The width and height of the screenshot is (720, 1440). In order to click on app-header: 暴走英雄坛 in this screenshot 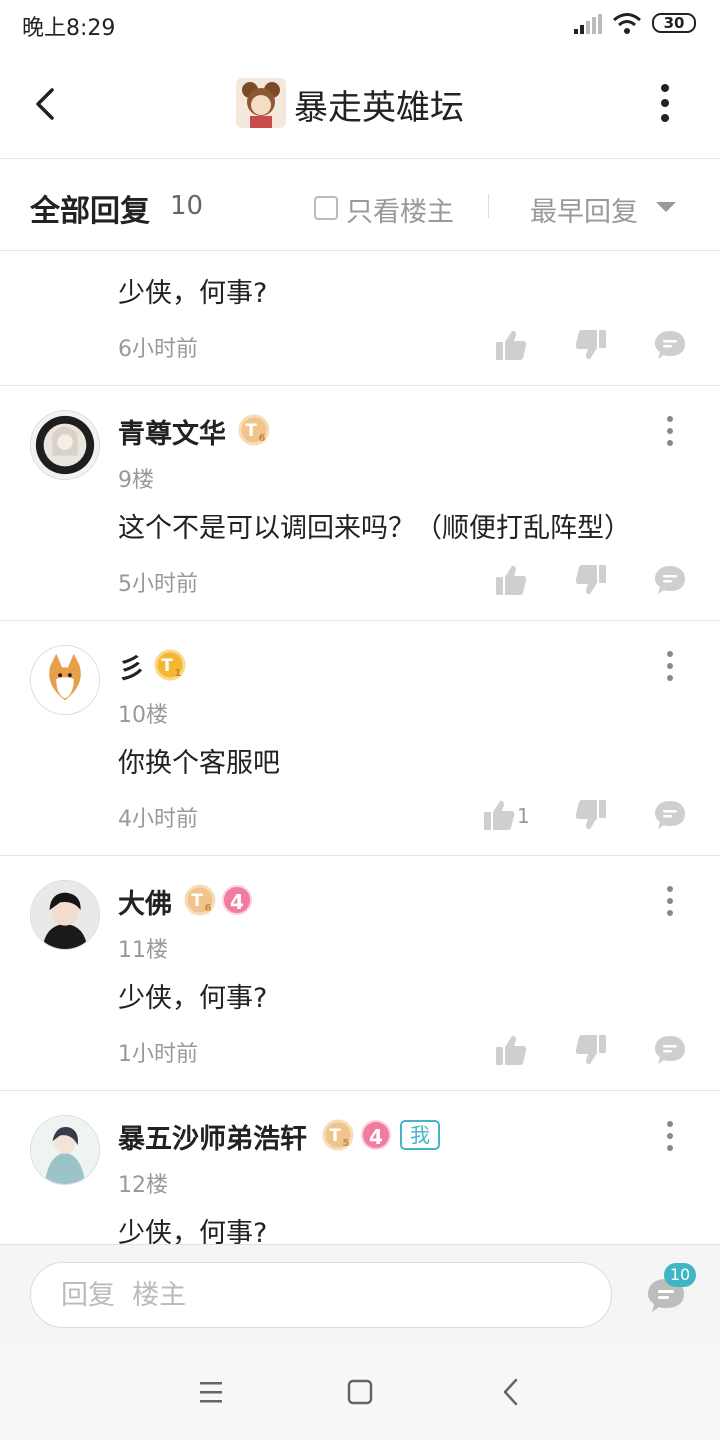, I will do `click(360, 104)`.